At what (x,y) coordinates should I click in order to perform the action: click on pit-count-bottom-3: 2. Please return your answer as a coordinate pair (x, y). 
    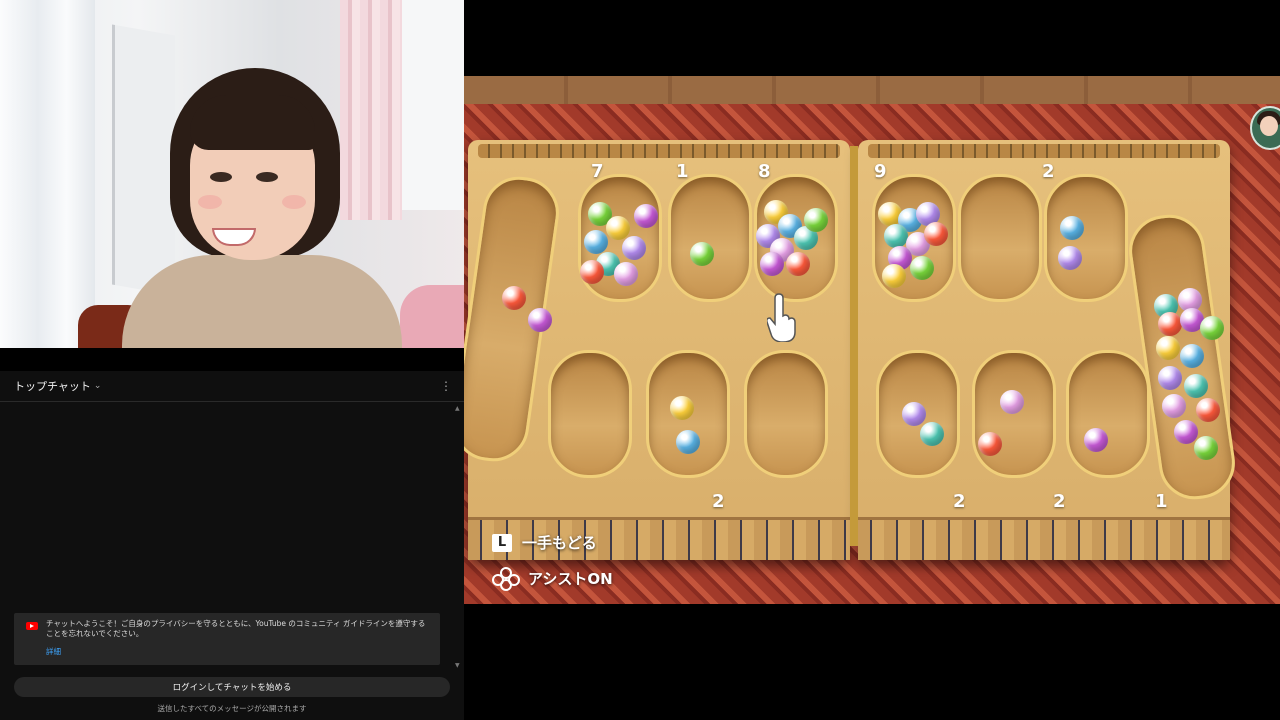
    Looking at the image, I should click on (1059, 501).